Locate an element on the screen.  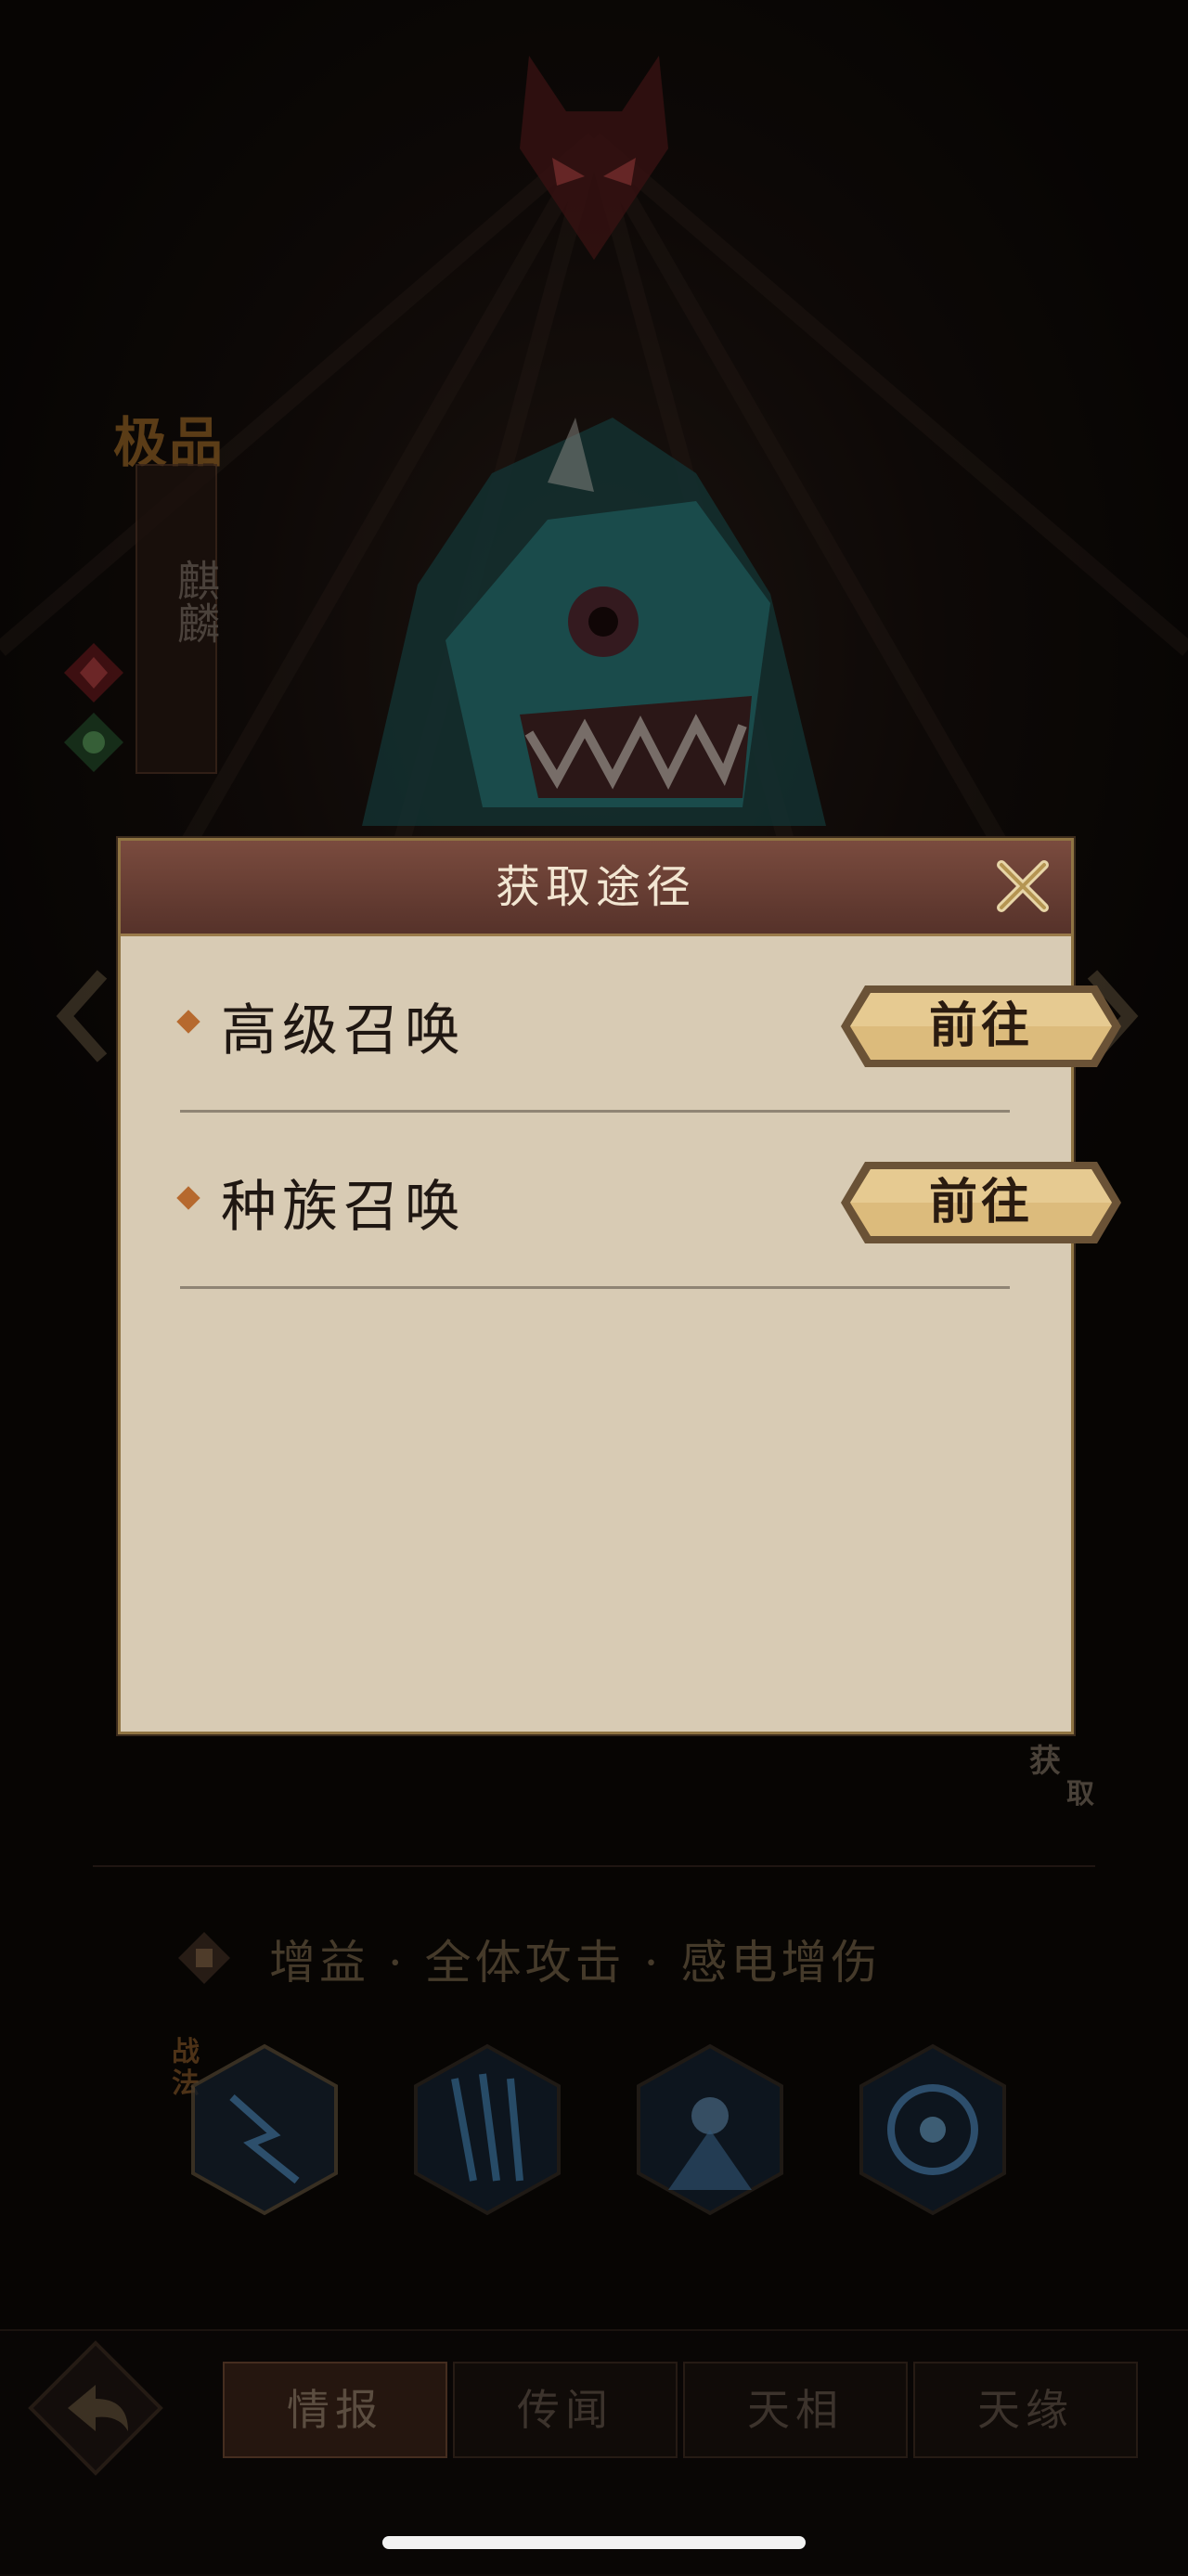
go-button-race-summon: 前往 is located at coordinates (981, 1202).